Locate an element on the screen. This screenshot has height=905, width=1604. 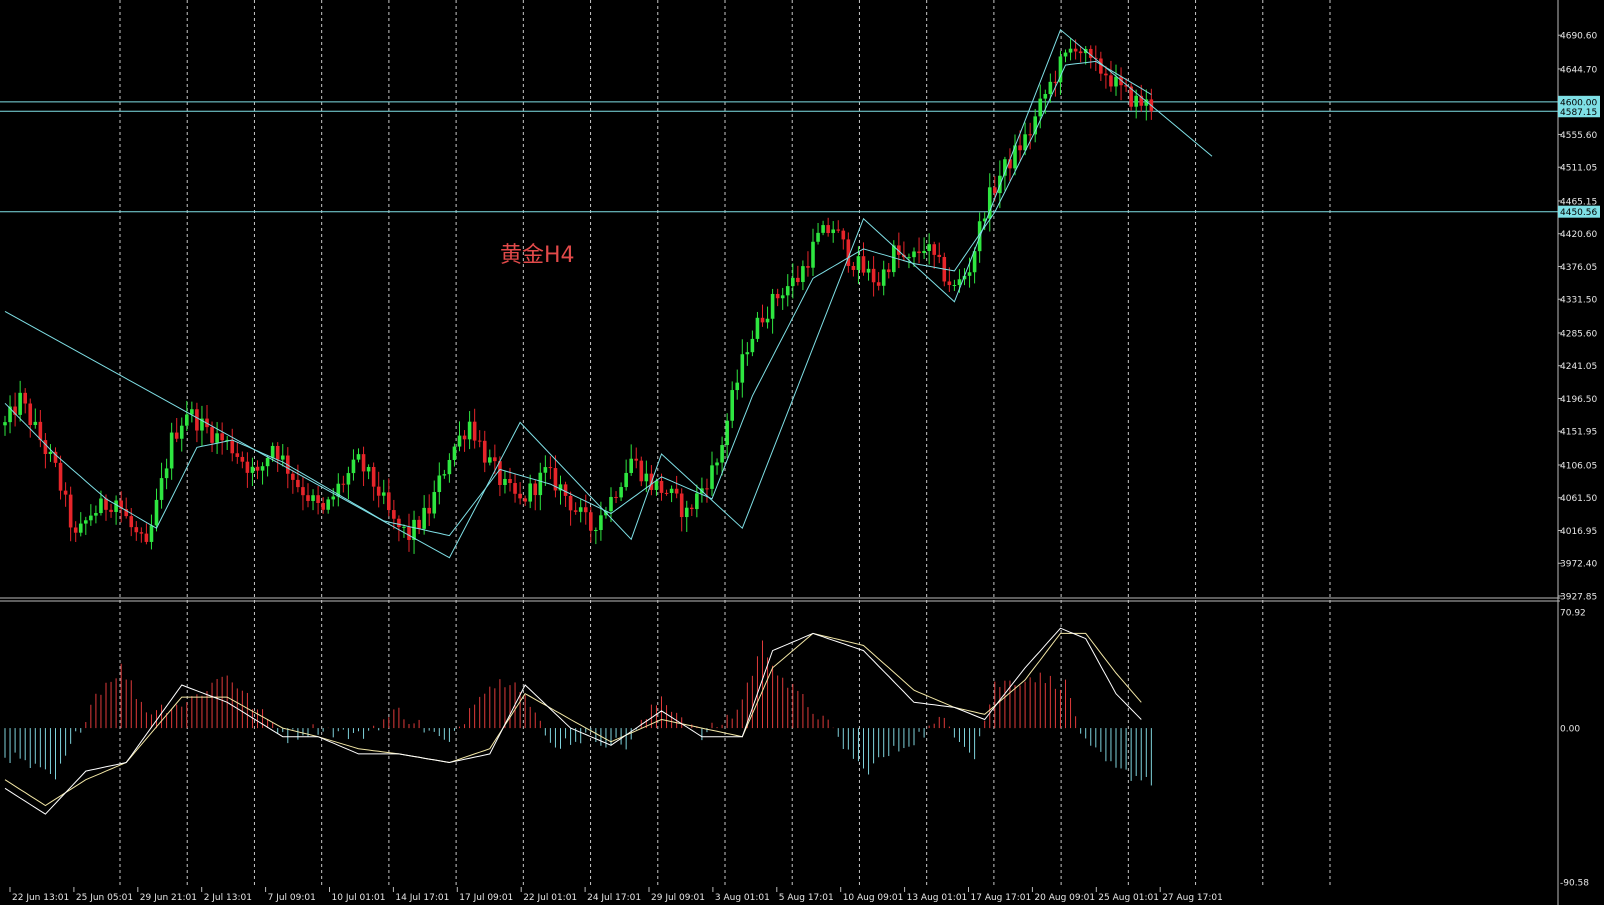
price-tick-label: 4511.05 is located at coordinates (1578, 169).